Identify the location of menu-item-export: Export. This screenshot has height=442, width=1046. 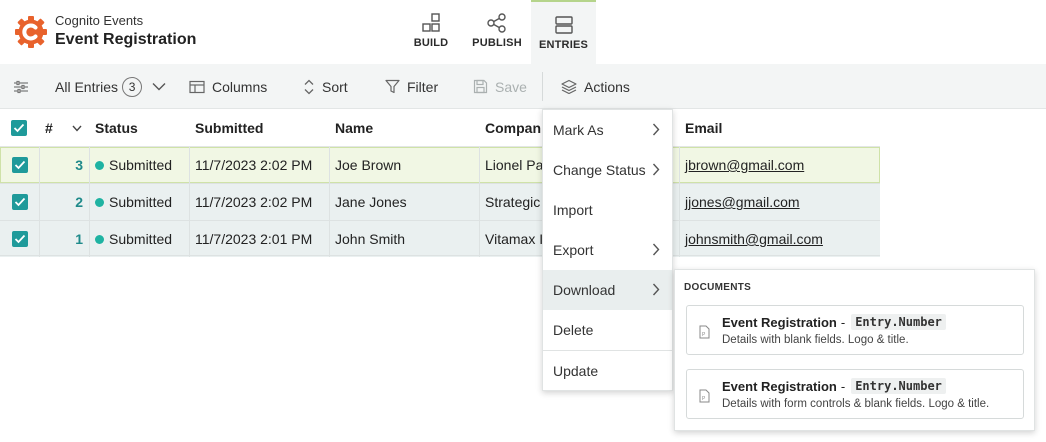
(607, 250).